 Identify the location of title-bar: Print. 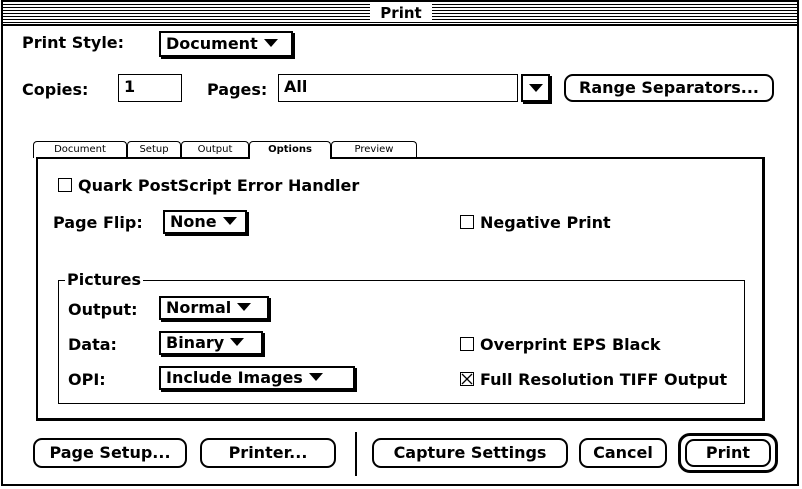
(400, 14).